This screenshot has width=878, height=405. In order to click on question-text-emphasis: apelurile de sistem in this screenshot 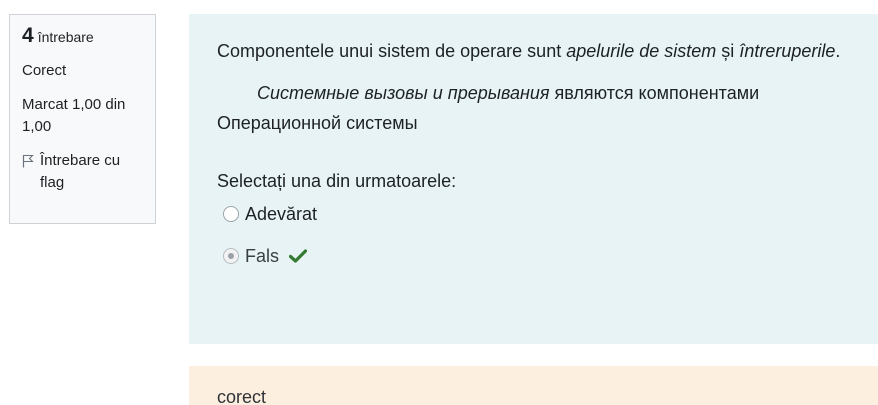, I will do `click(641, 51)`.